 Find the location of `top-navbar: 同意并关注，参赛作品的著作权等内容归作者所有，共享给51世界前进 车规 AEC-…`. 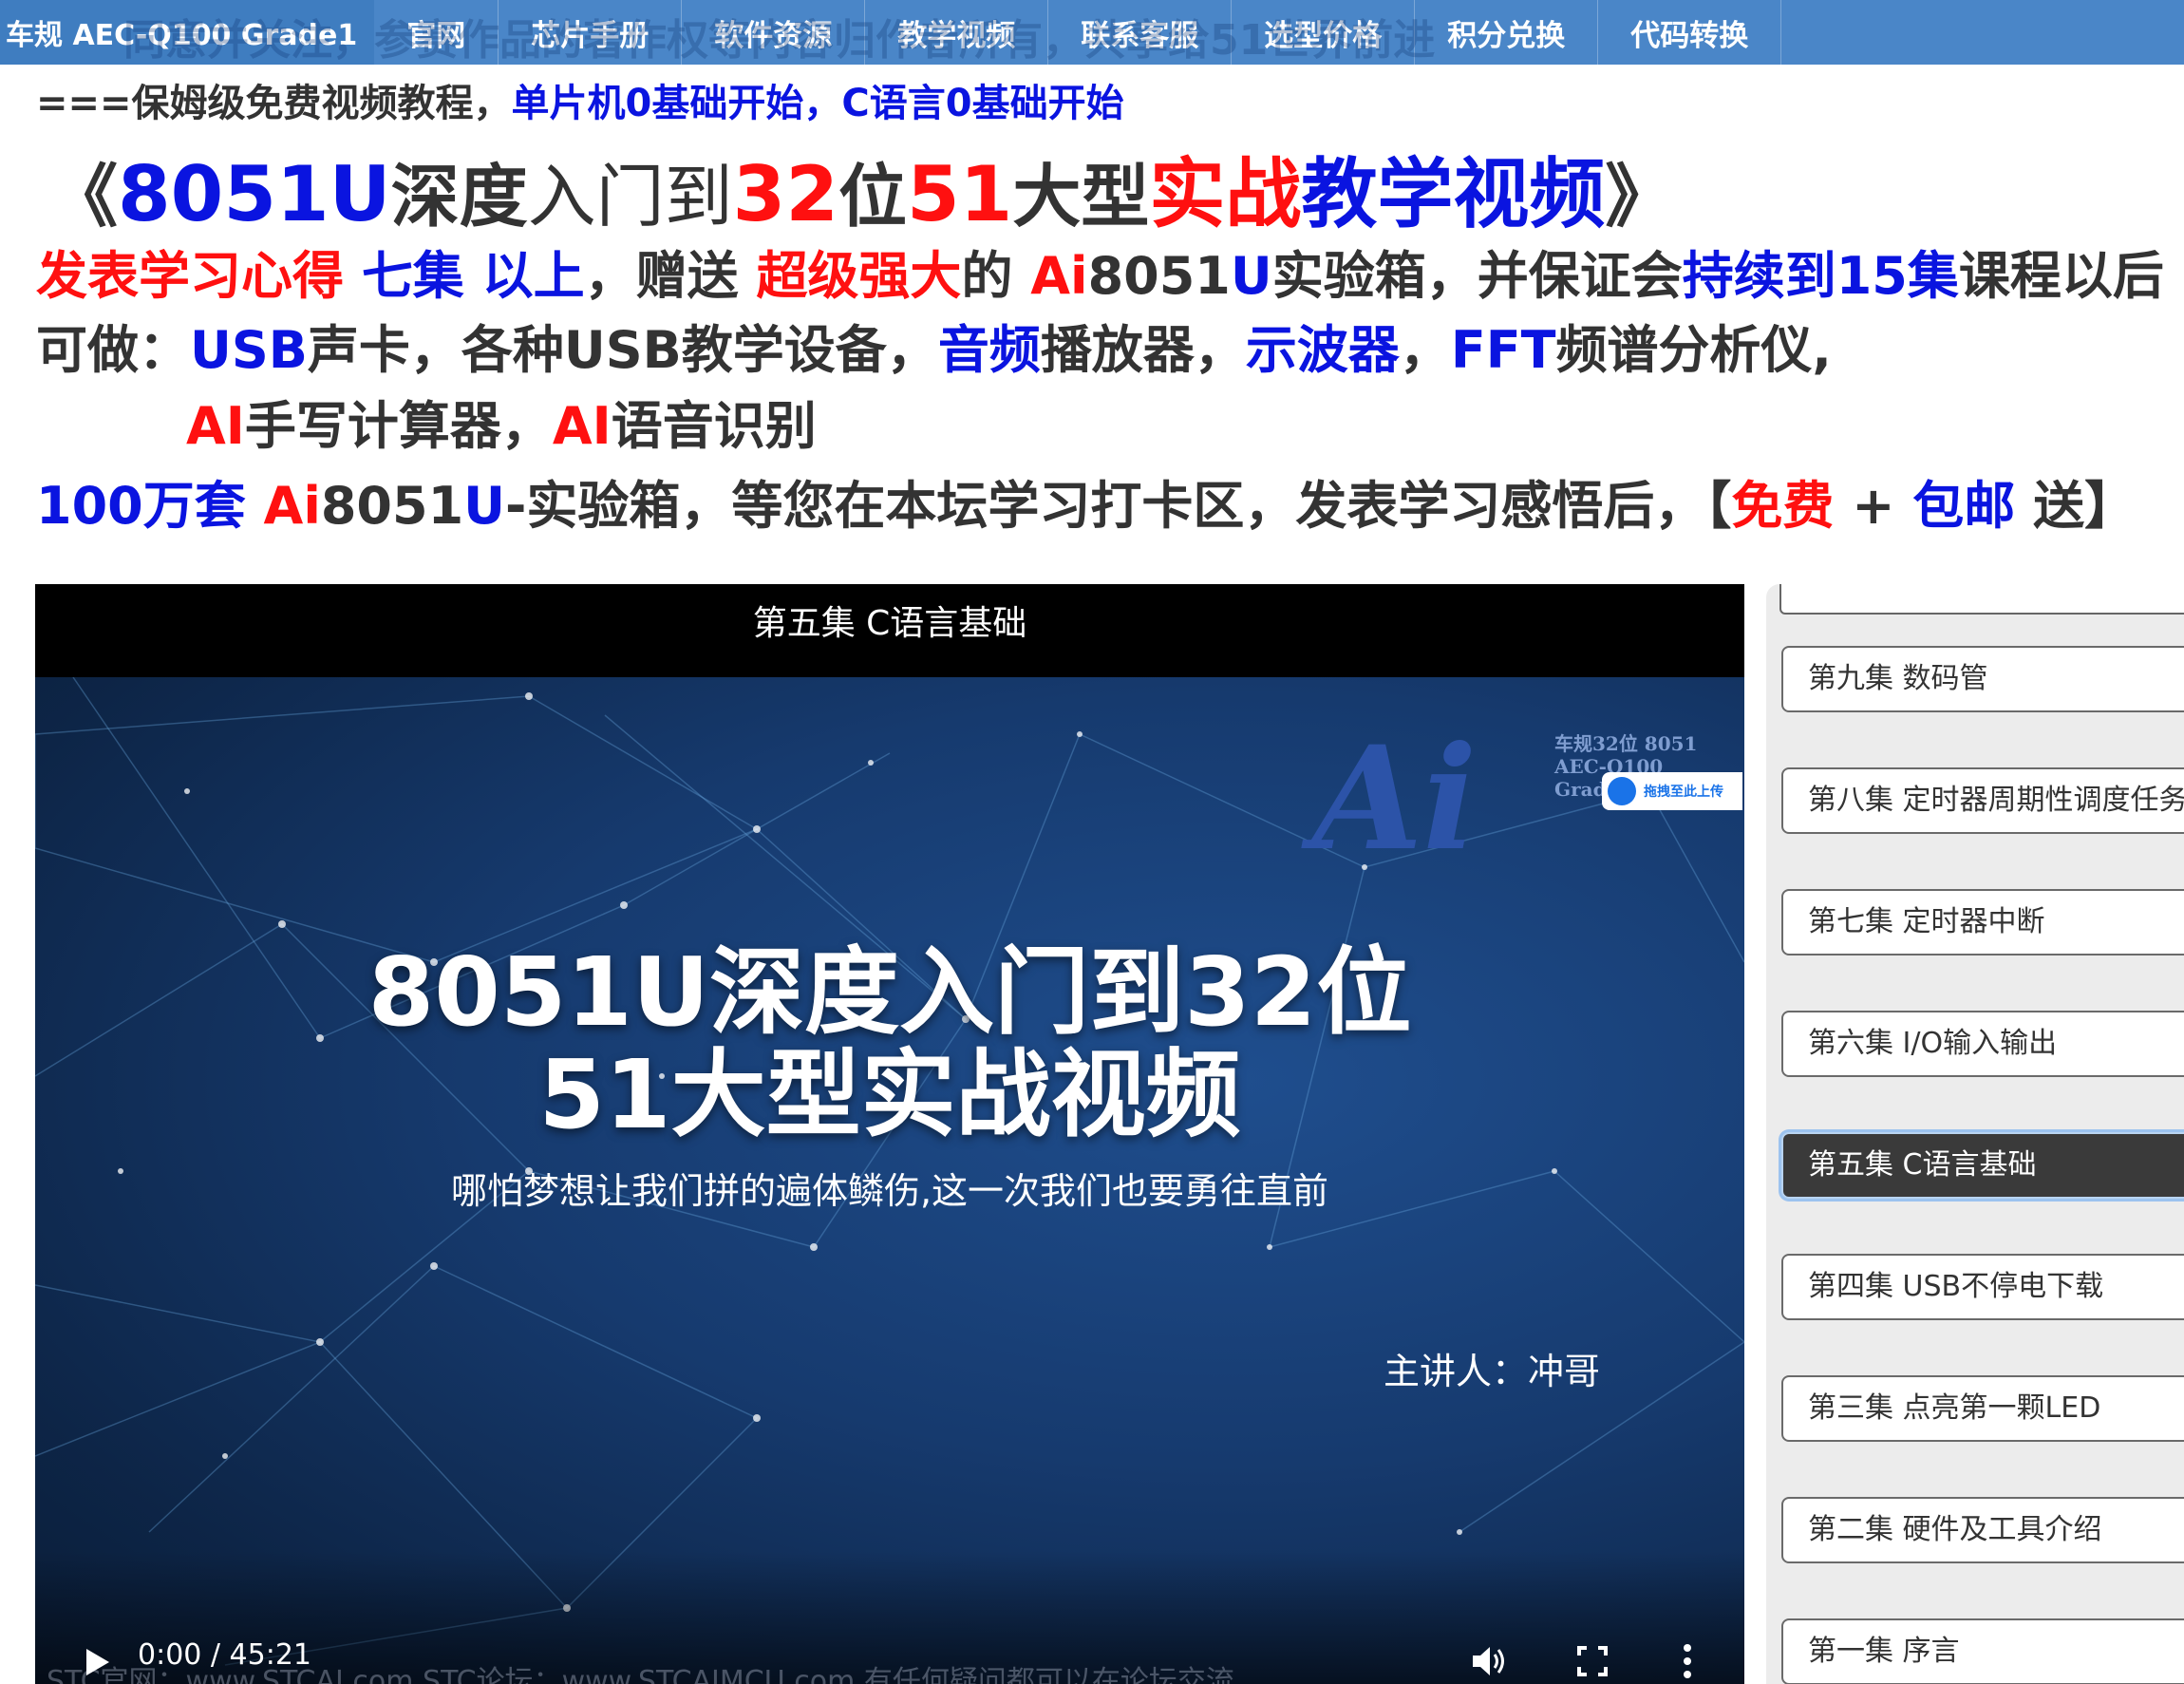

top-navbar: 同意并关注，参赛作品的著作权等内容归作者所有，共享给51世界前进 车规 AEC-… is located at coordinates (1092, 32).